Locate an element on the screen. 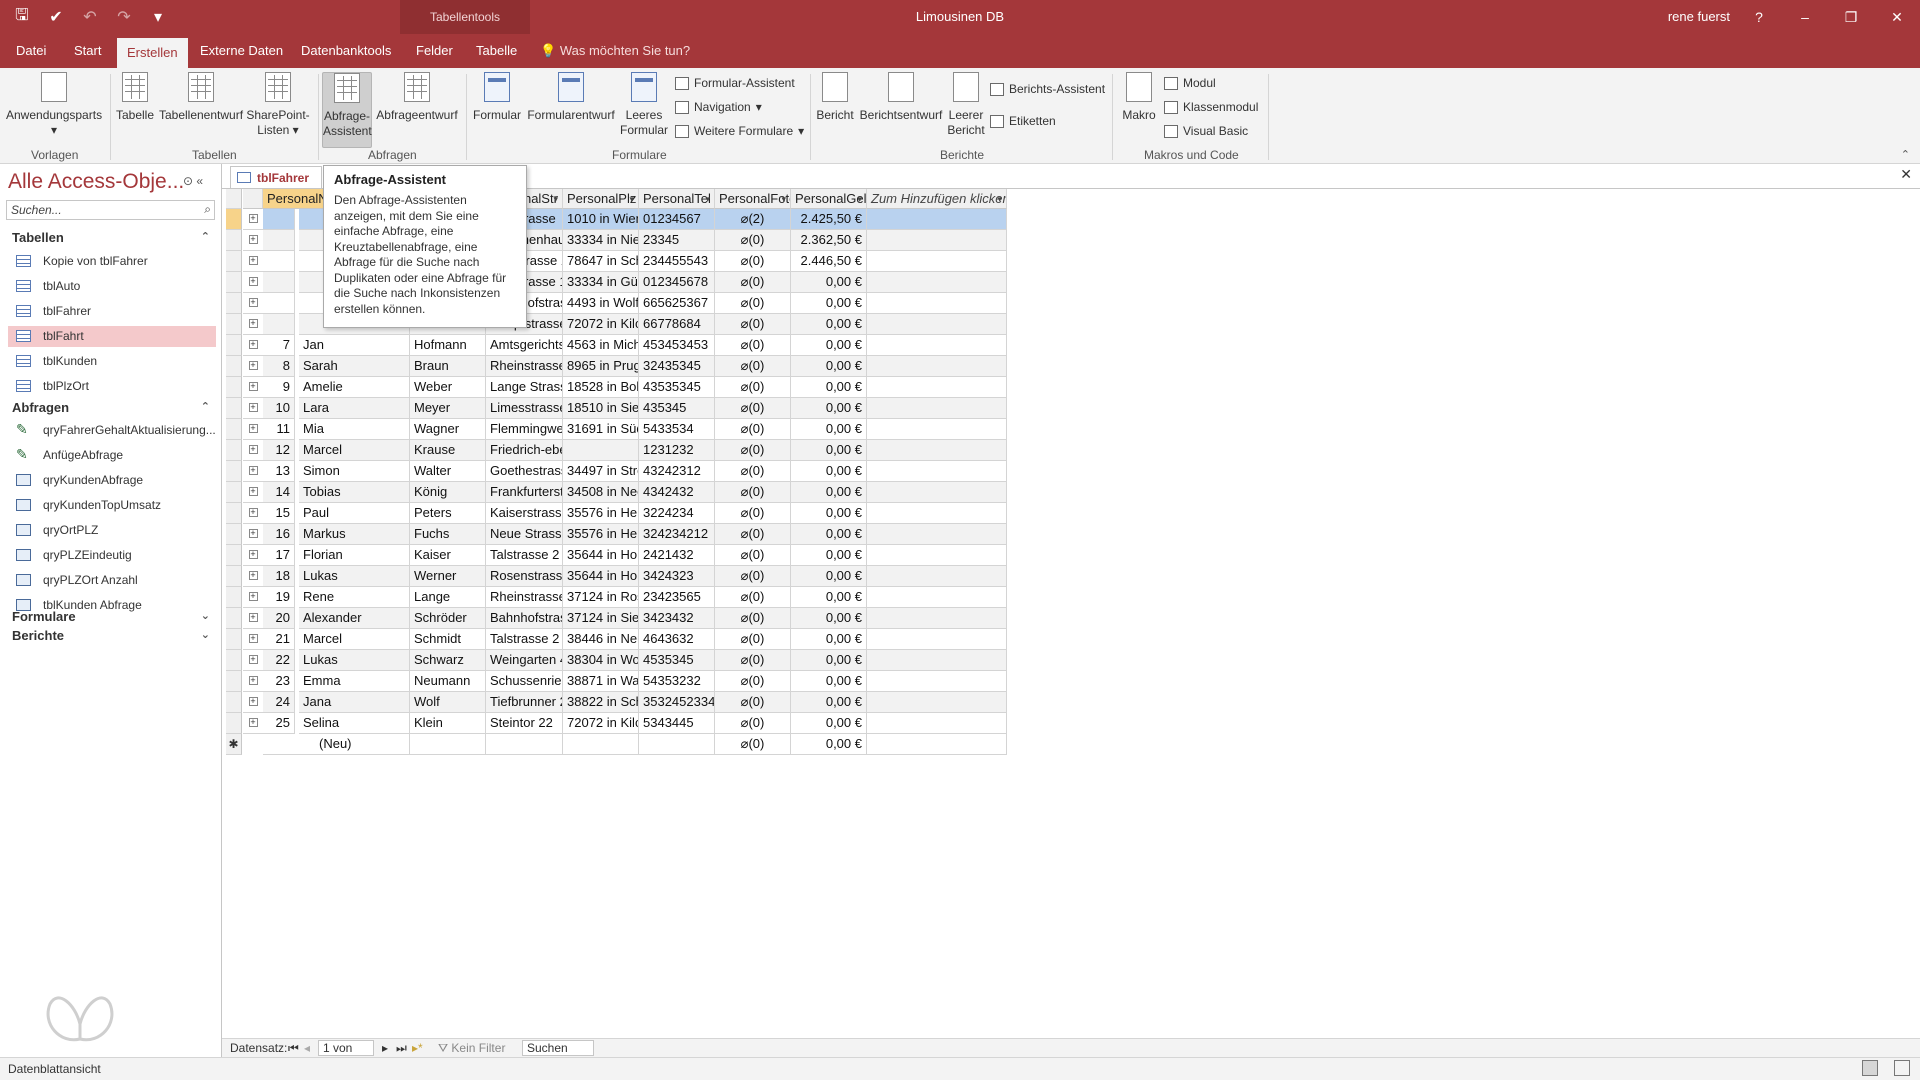  save-icon: 🖫 is located at coordinates (22, 17).